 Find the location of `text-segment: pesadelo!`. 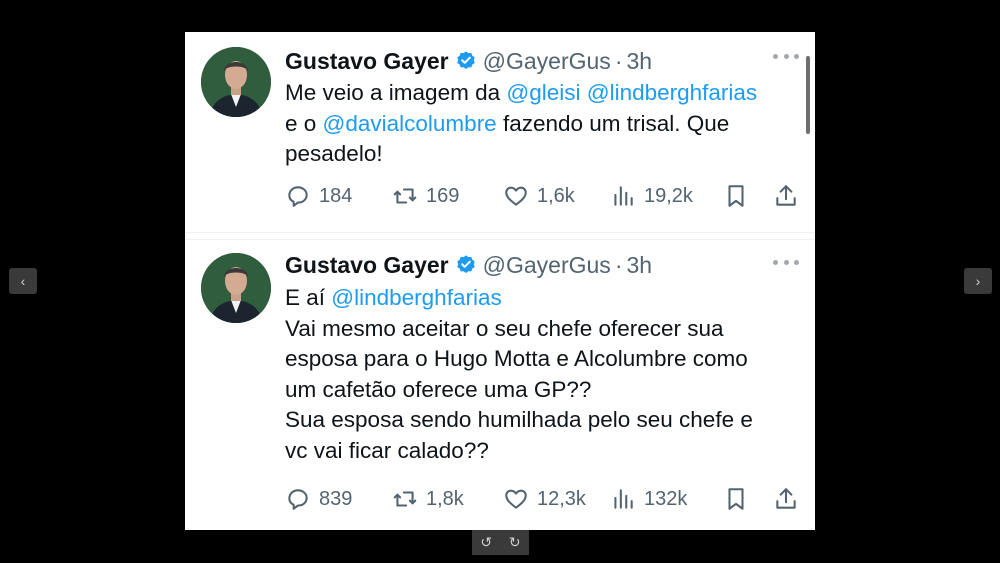

text-segment: pesadelo! is located at coordinates (334, 153).